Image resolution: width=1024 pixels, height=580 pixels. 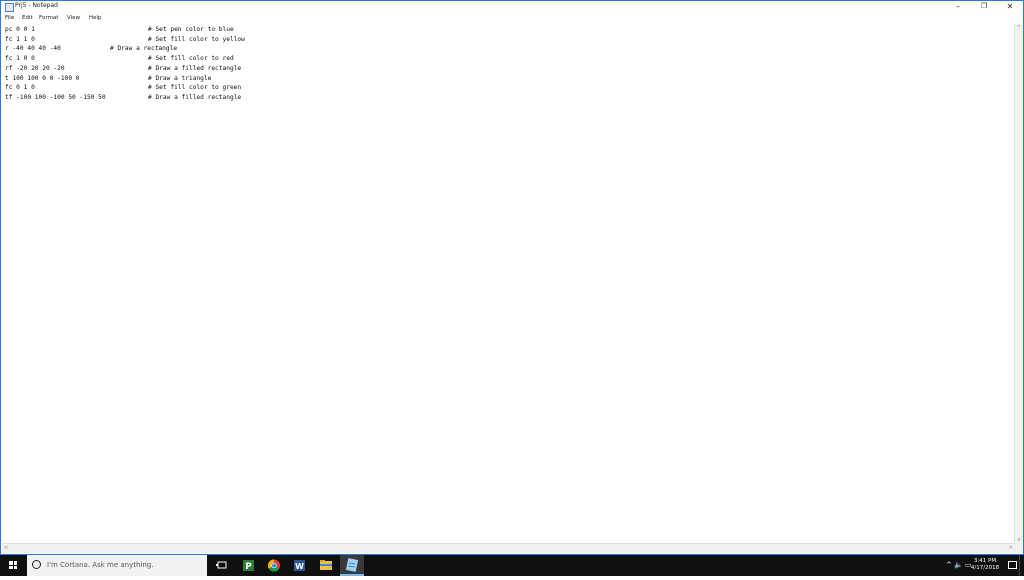 What do you see at coordinates (1010, 7) in the screenshot?
I see `close-button: ✕` at bounding box center [1010, 7].